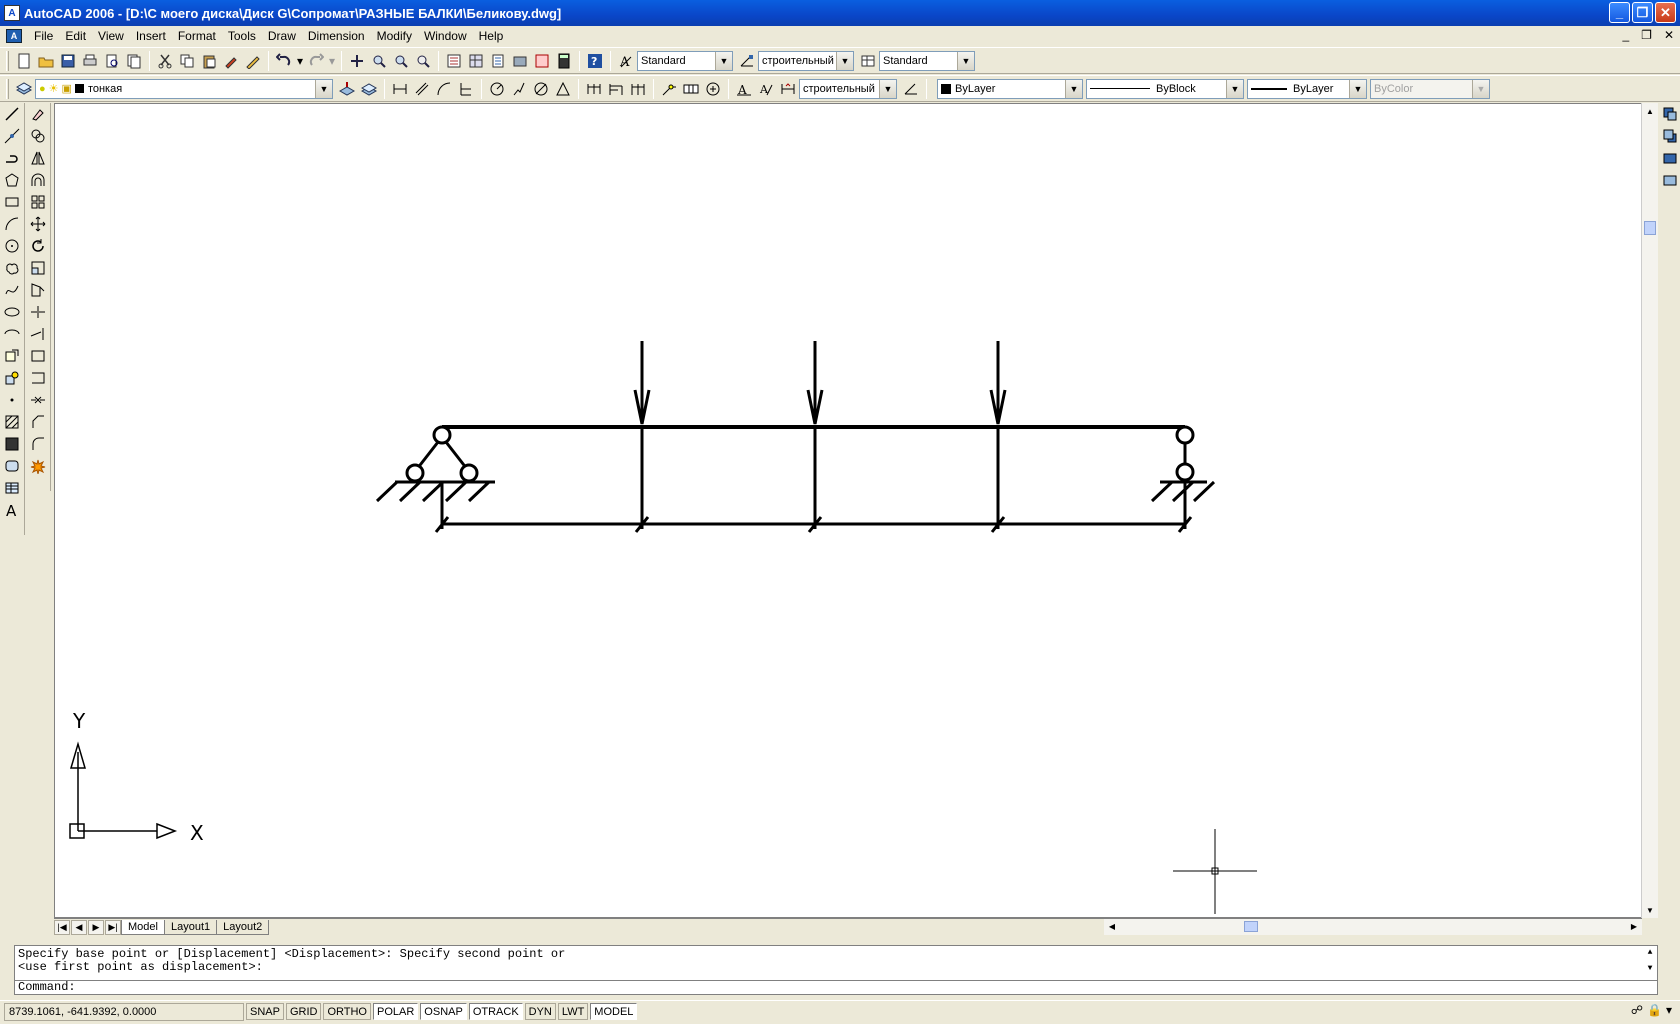 This screenshot has height=1024, width=1680. Describe the element at coordinates (1625, 35) in the screenshot. I see `doc-minimize-icon: _` at that location.